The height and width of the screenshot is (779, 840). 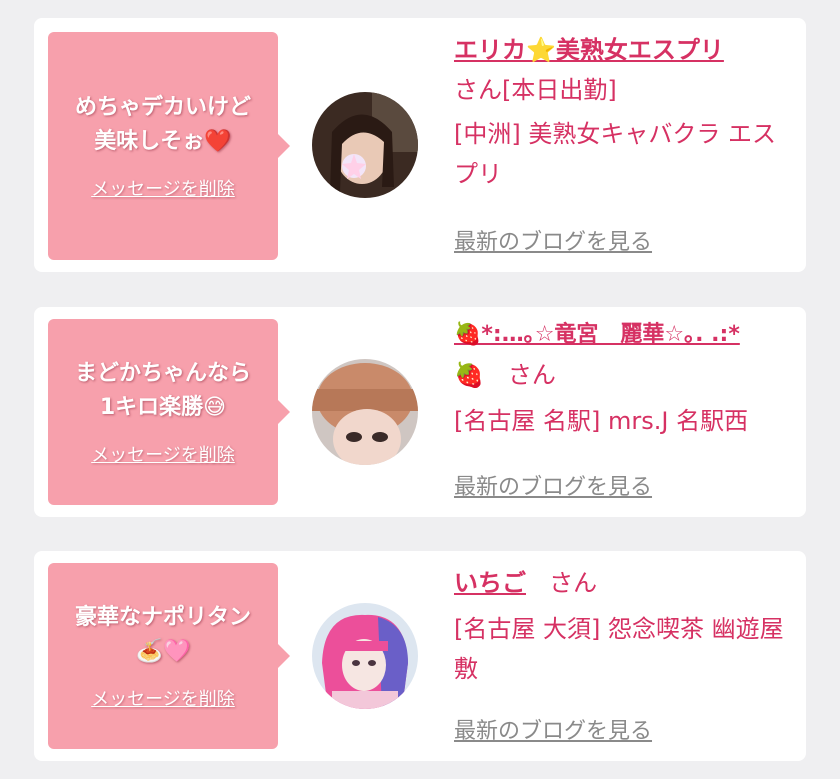 What do you see at coordinates (573, 583) in the screenshot?
I see `cast-status: さん` at bounding box center [573, 583].